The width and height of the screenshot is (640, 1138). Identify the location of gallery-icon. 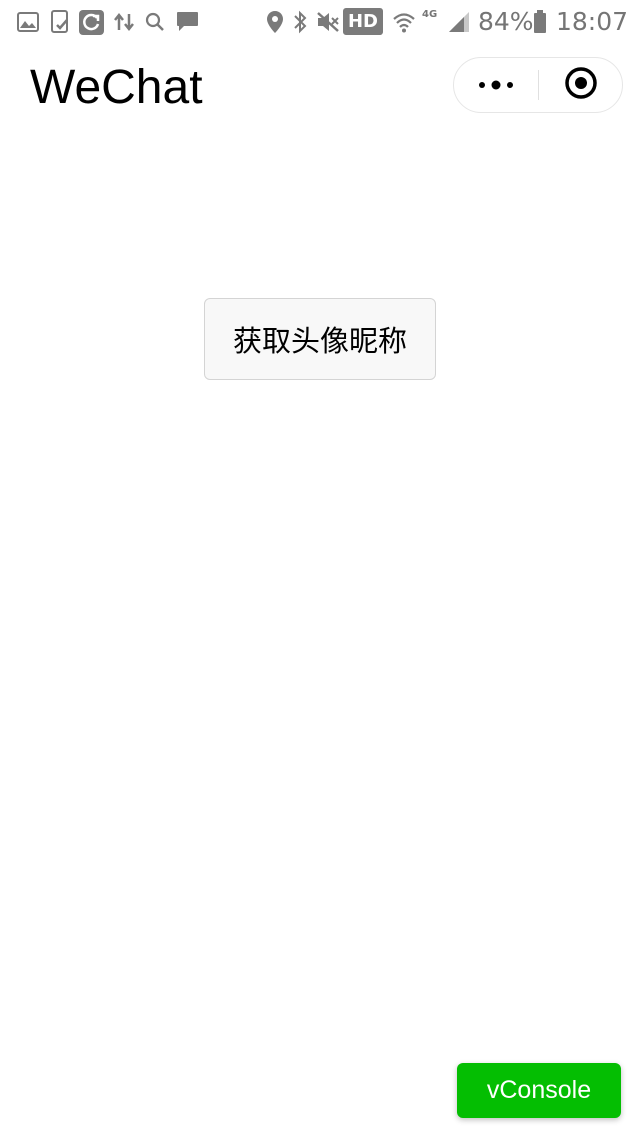
(28, 22).